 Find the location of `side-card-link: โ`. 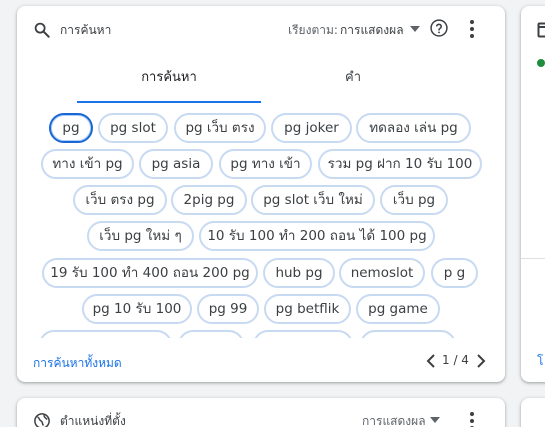

side-card-link: โ is located at coordinates (540, 361).